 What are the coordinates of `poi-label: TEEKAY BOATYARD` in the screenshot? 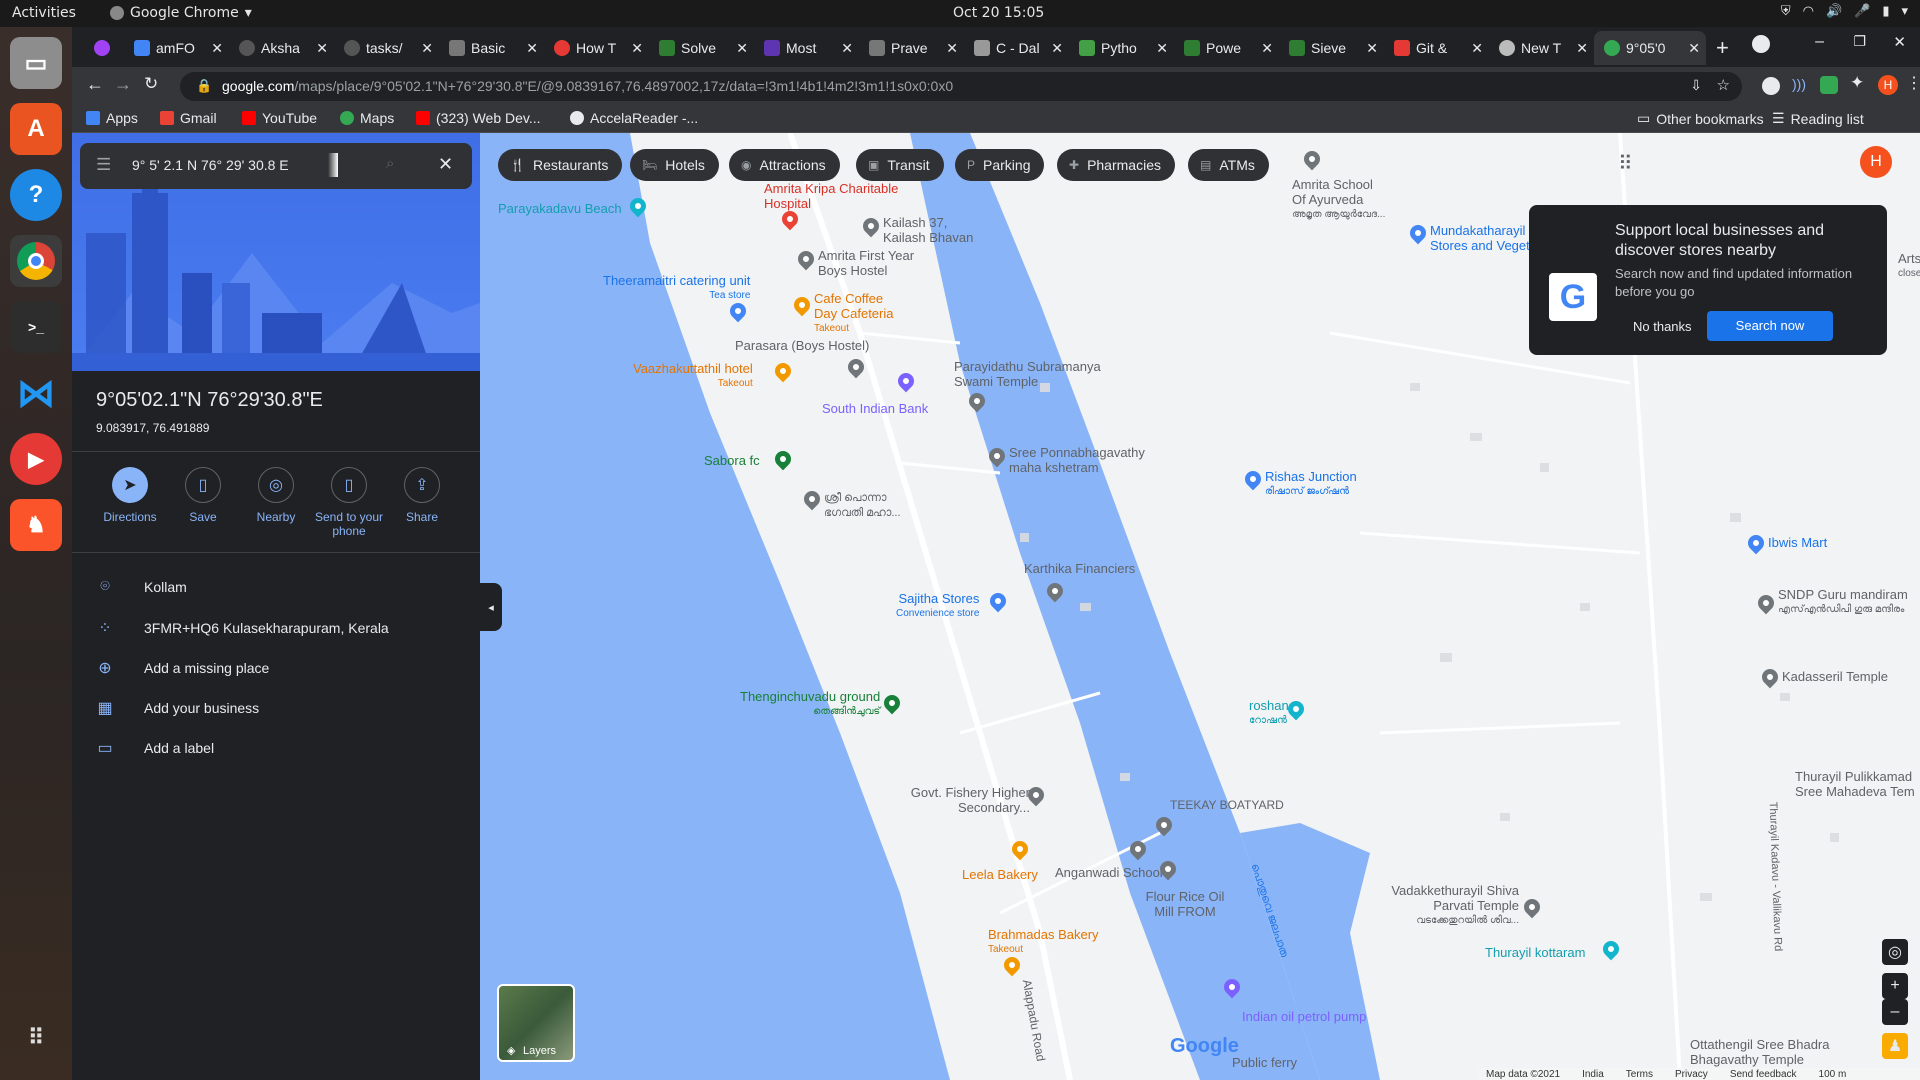 It's located at (1227, 805).